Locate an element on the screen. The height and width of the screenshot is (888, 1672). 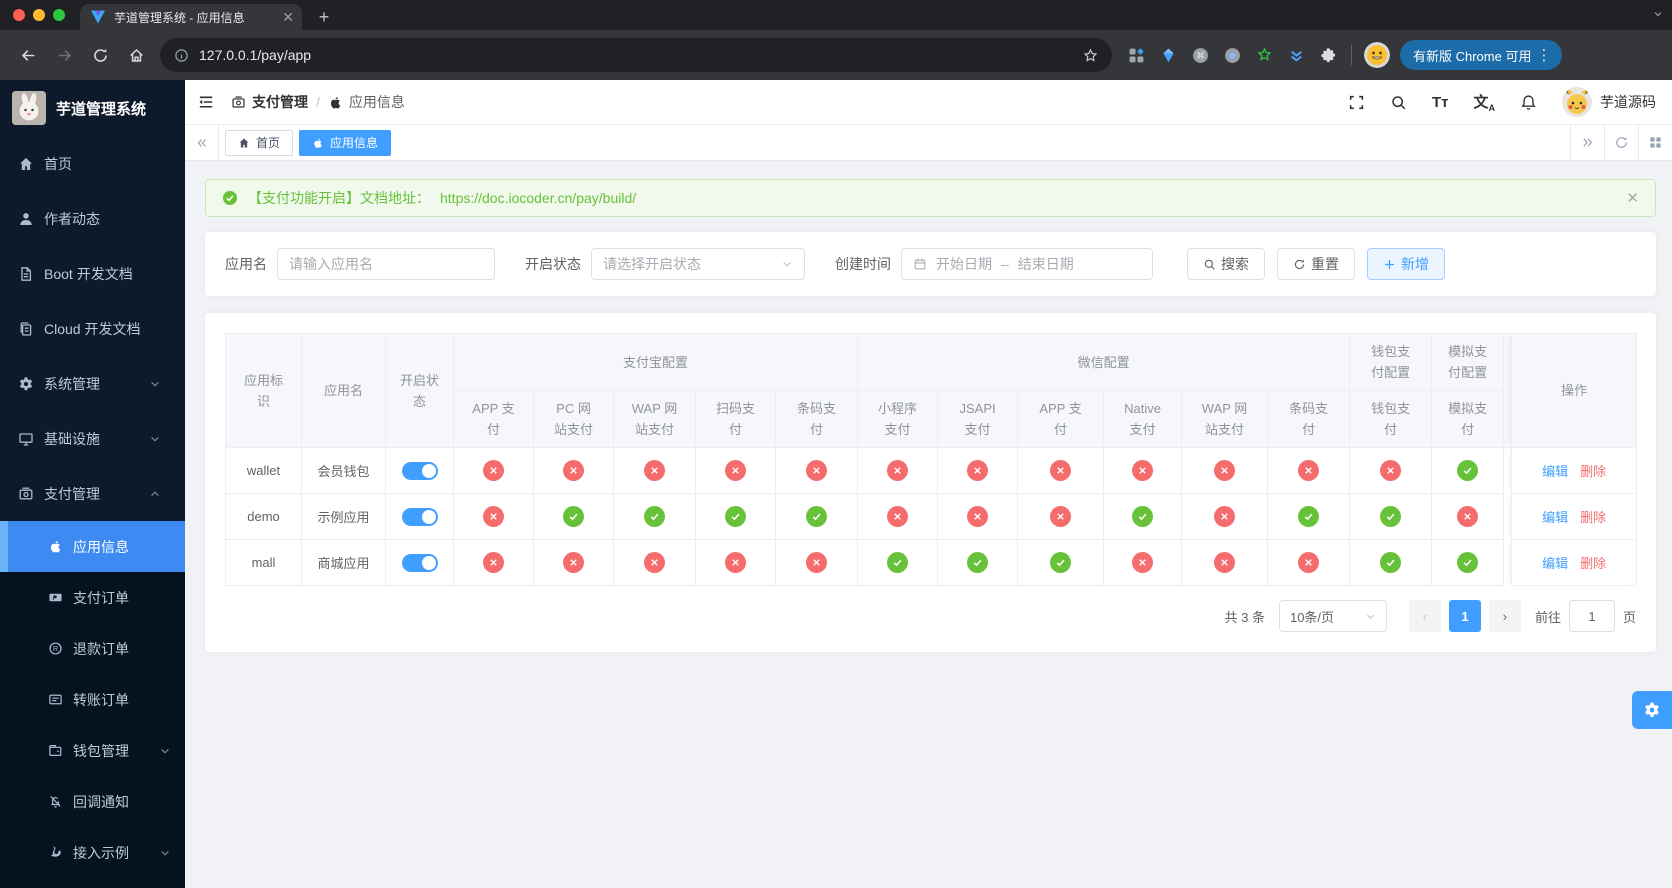
alert-doc-link: https://doc.iocoder.cn/pay/build/ is located at coordinates (538, 198).